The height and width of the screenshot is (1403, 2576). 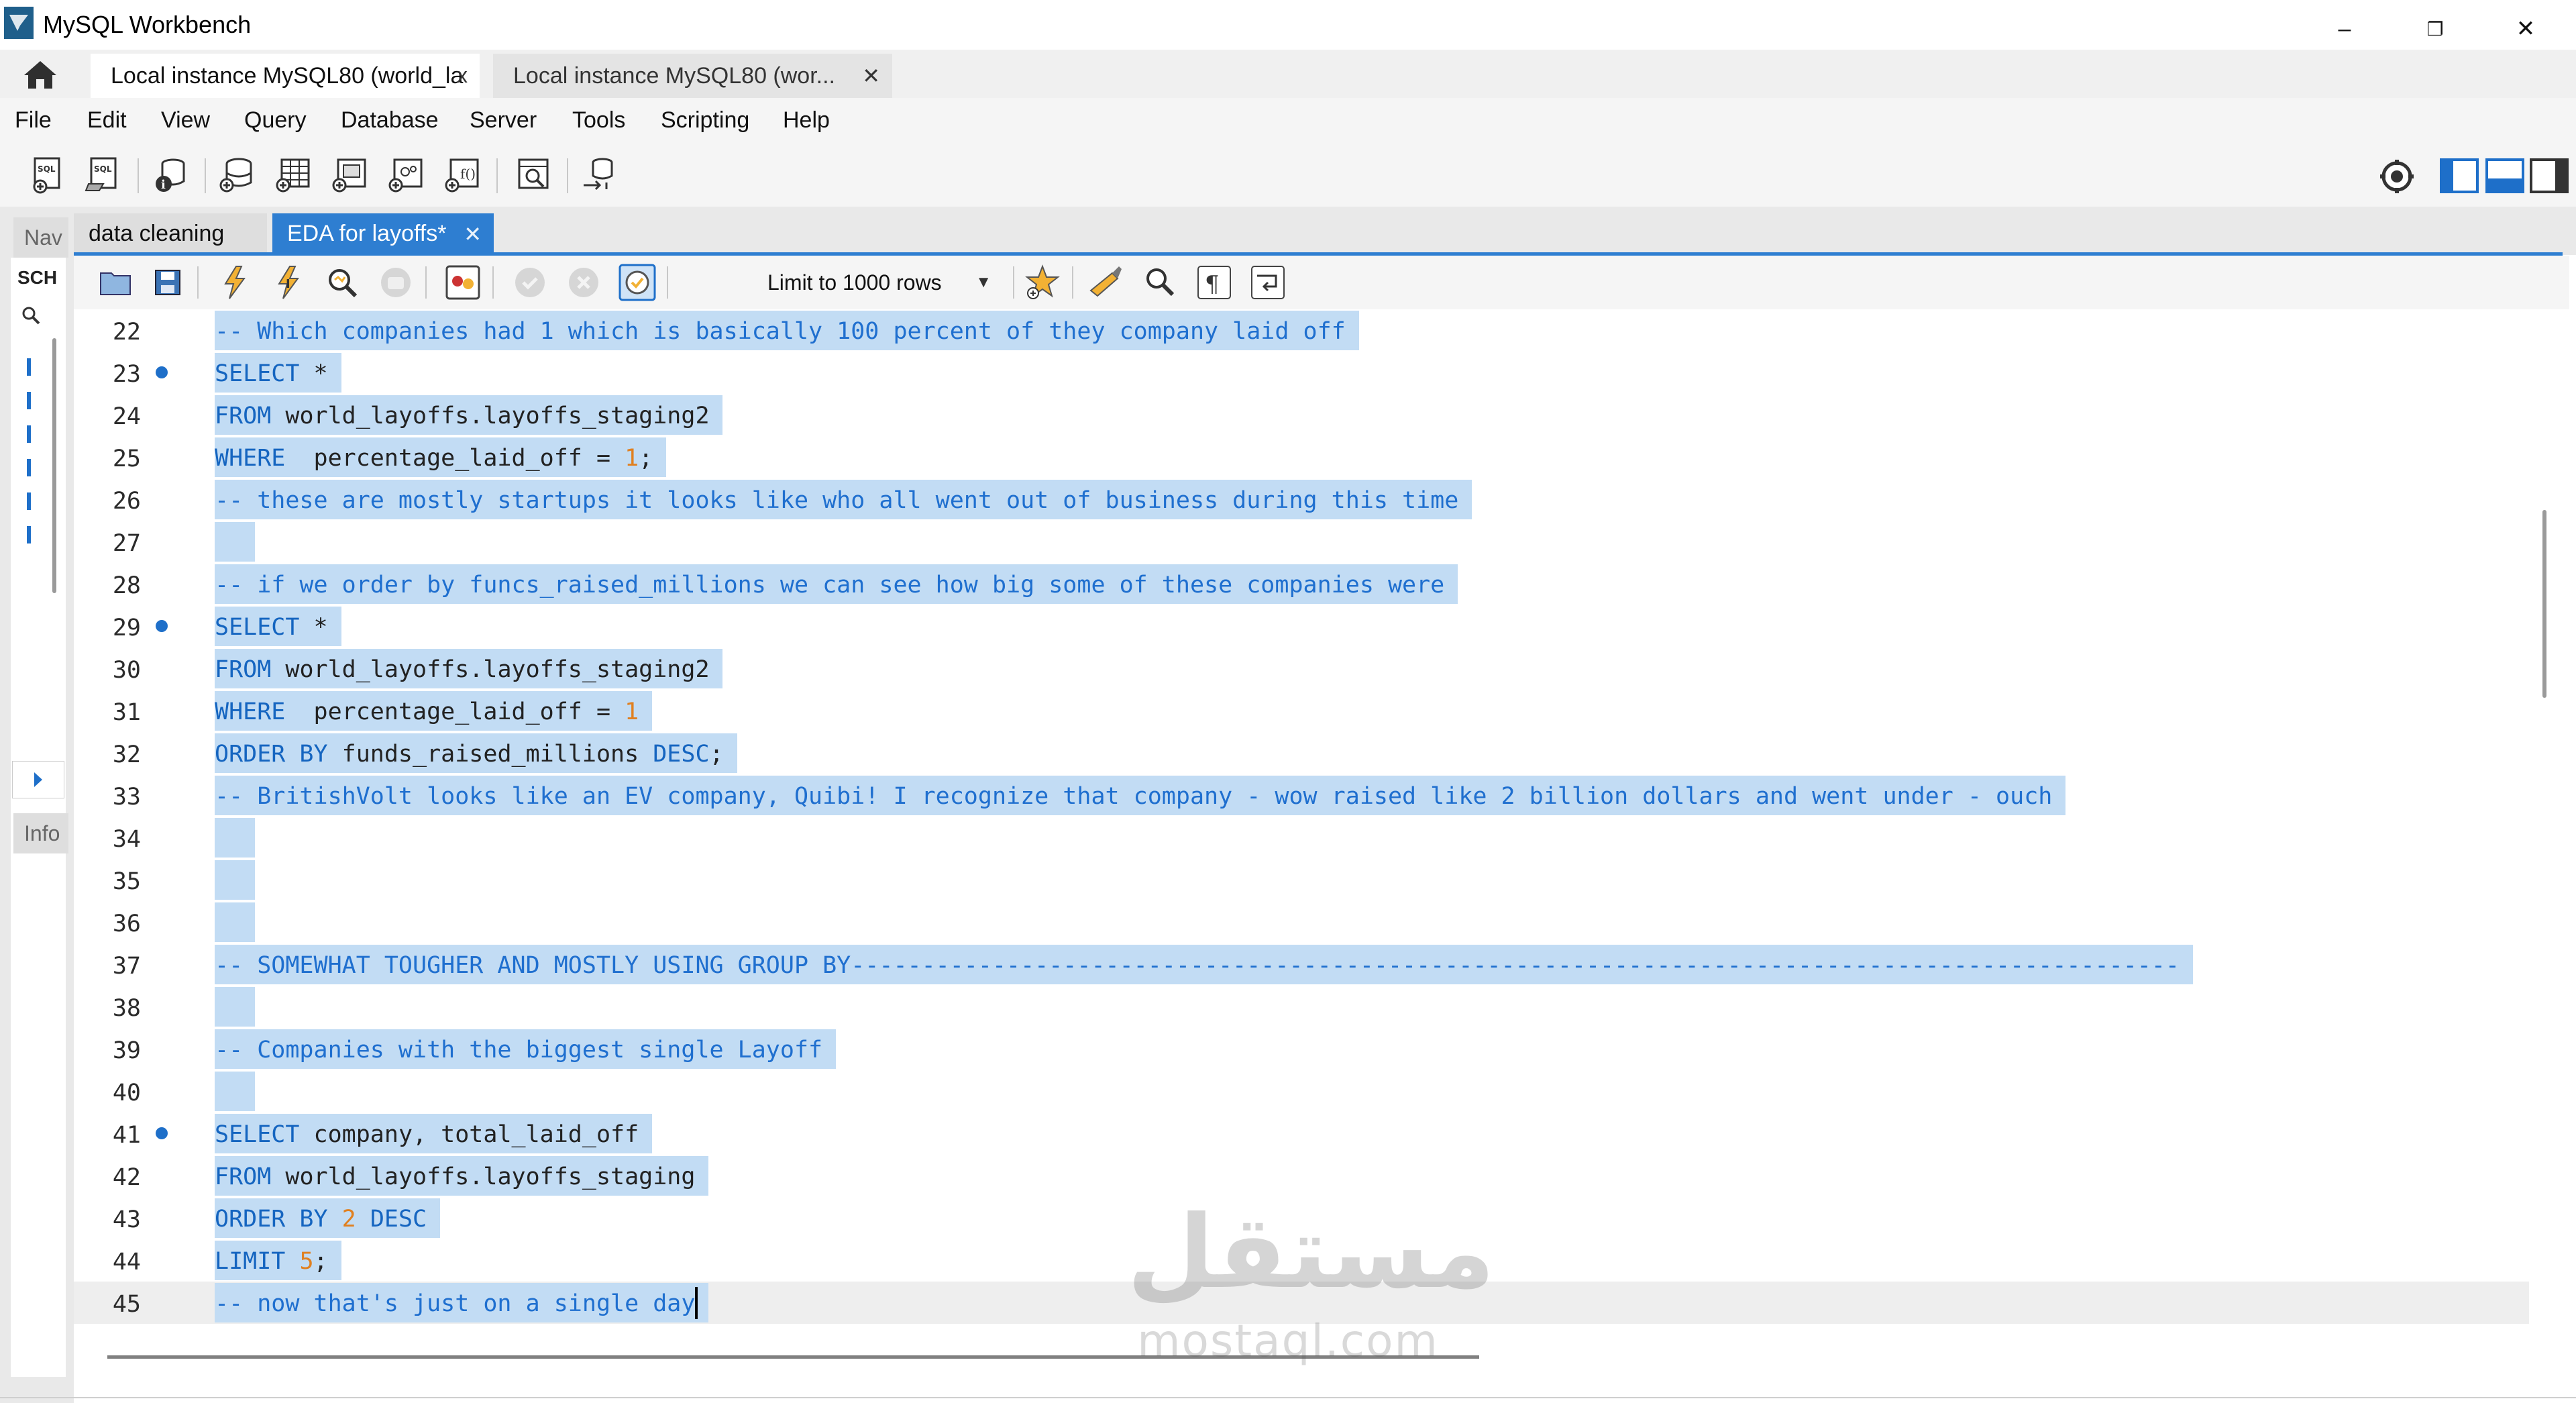 I want to click on code-line: 23 SELECT *, so click(x=1301, y=373).